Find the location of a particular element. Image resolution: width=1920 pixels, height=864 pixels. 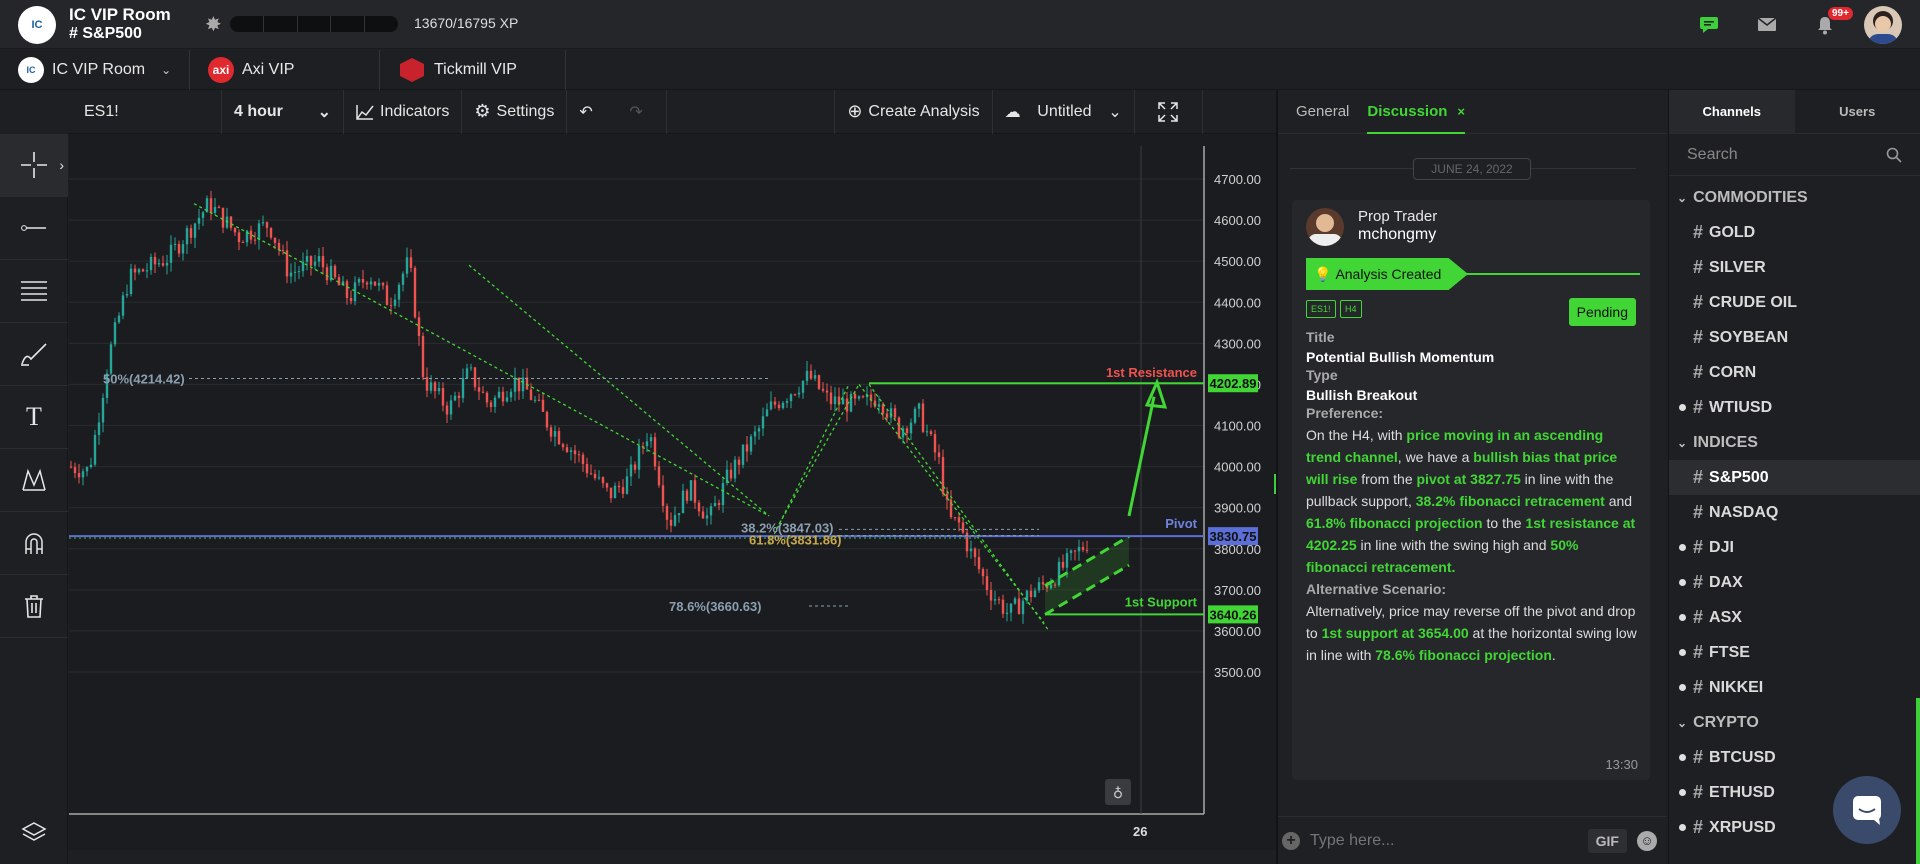

author-name: mchongmy is located at coordinates (1397, 235).